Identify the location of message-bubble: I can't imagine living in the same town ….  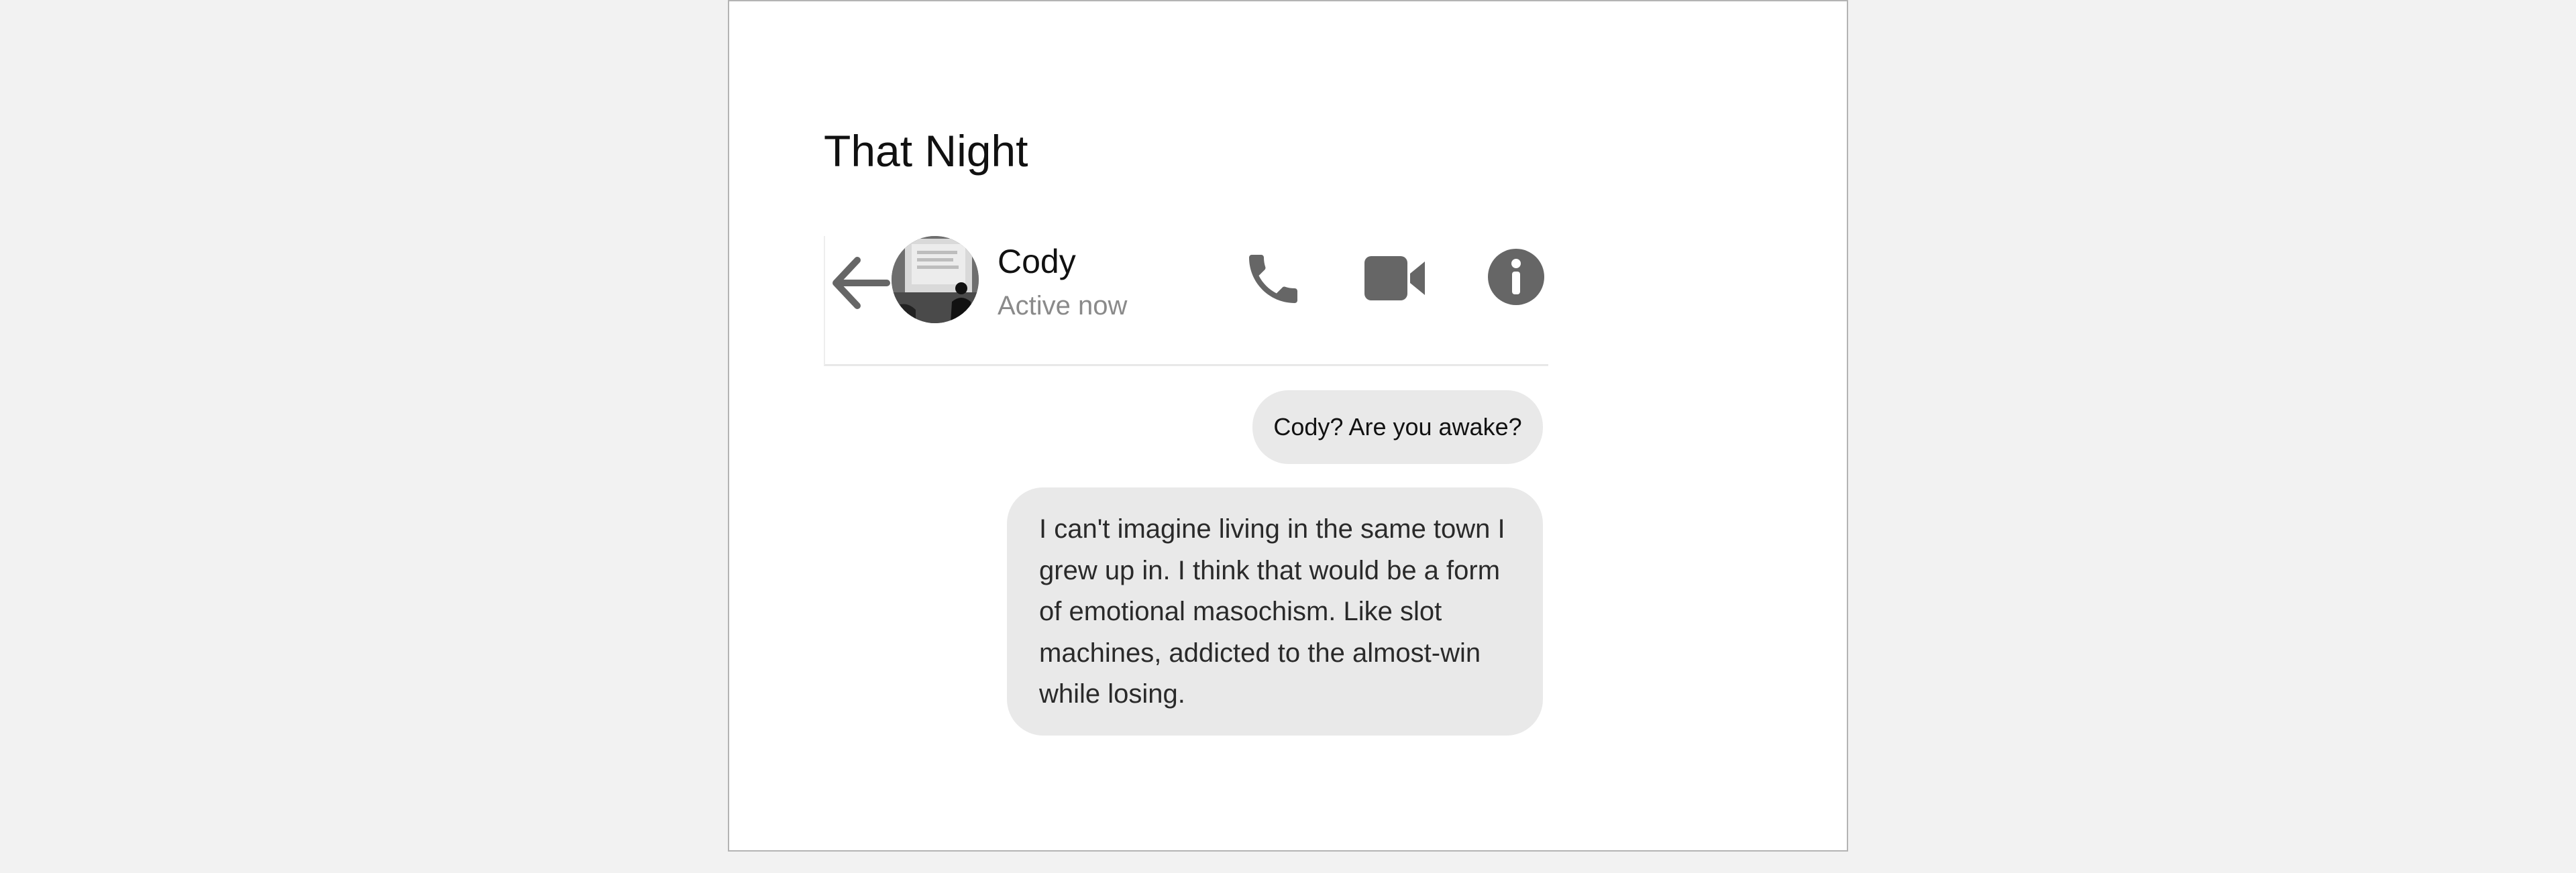
(1275, 612).